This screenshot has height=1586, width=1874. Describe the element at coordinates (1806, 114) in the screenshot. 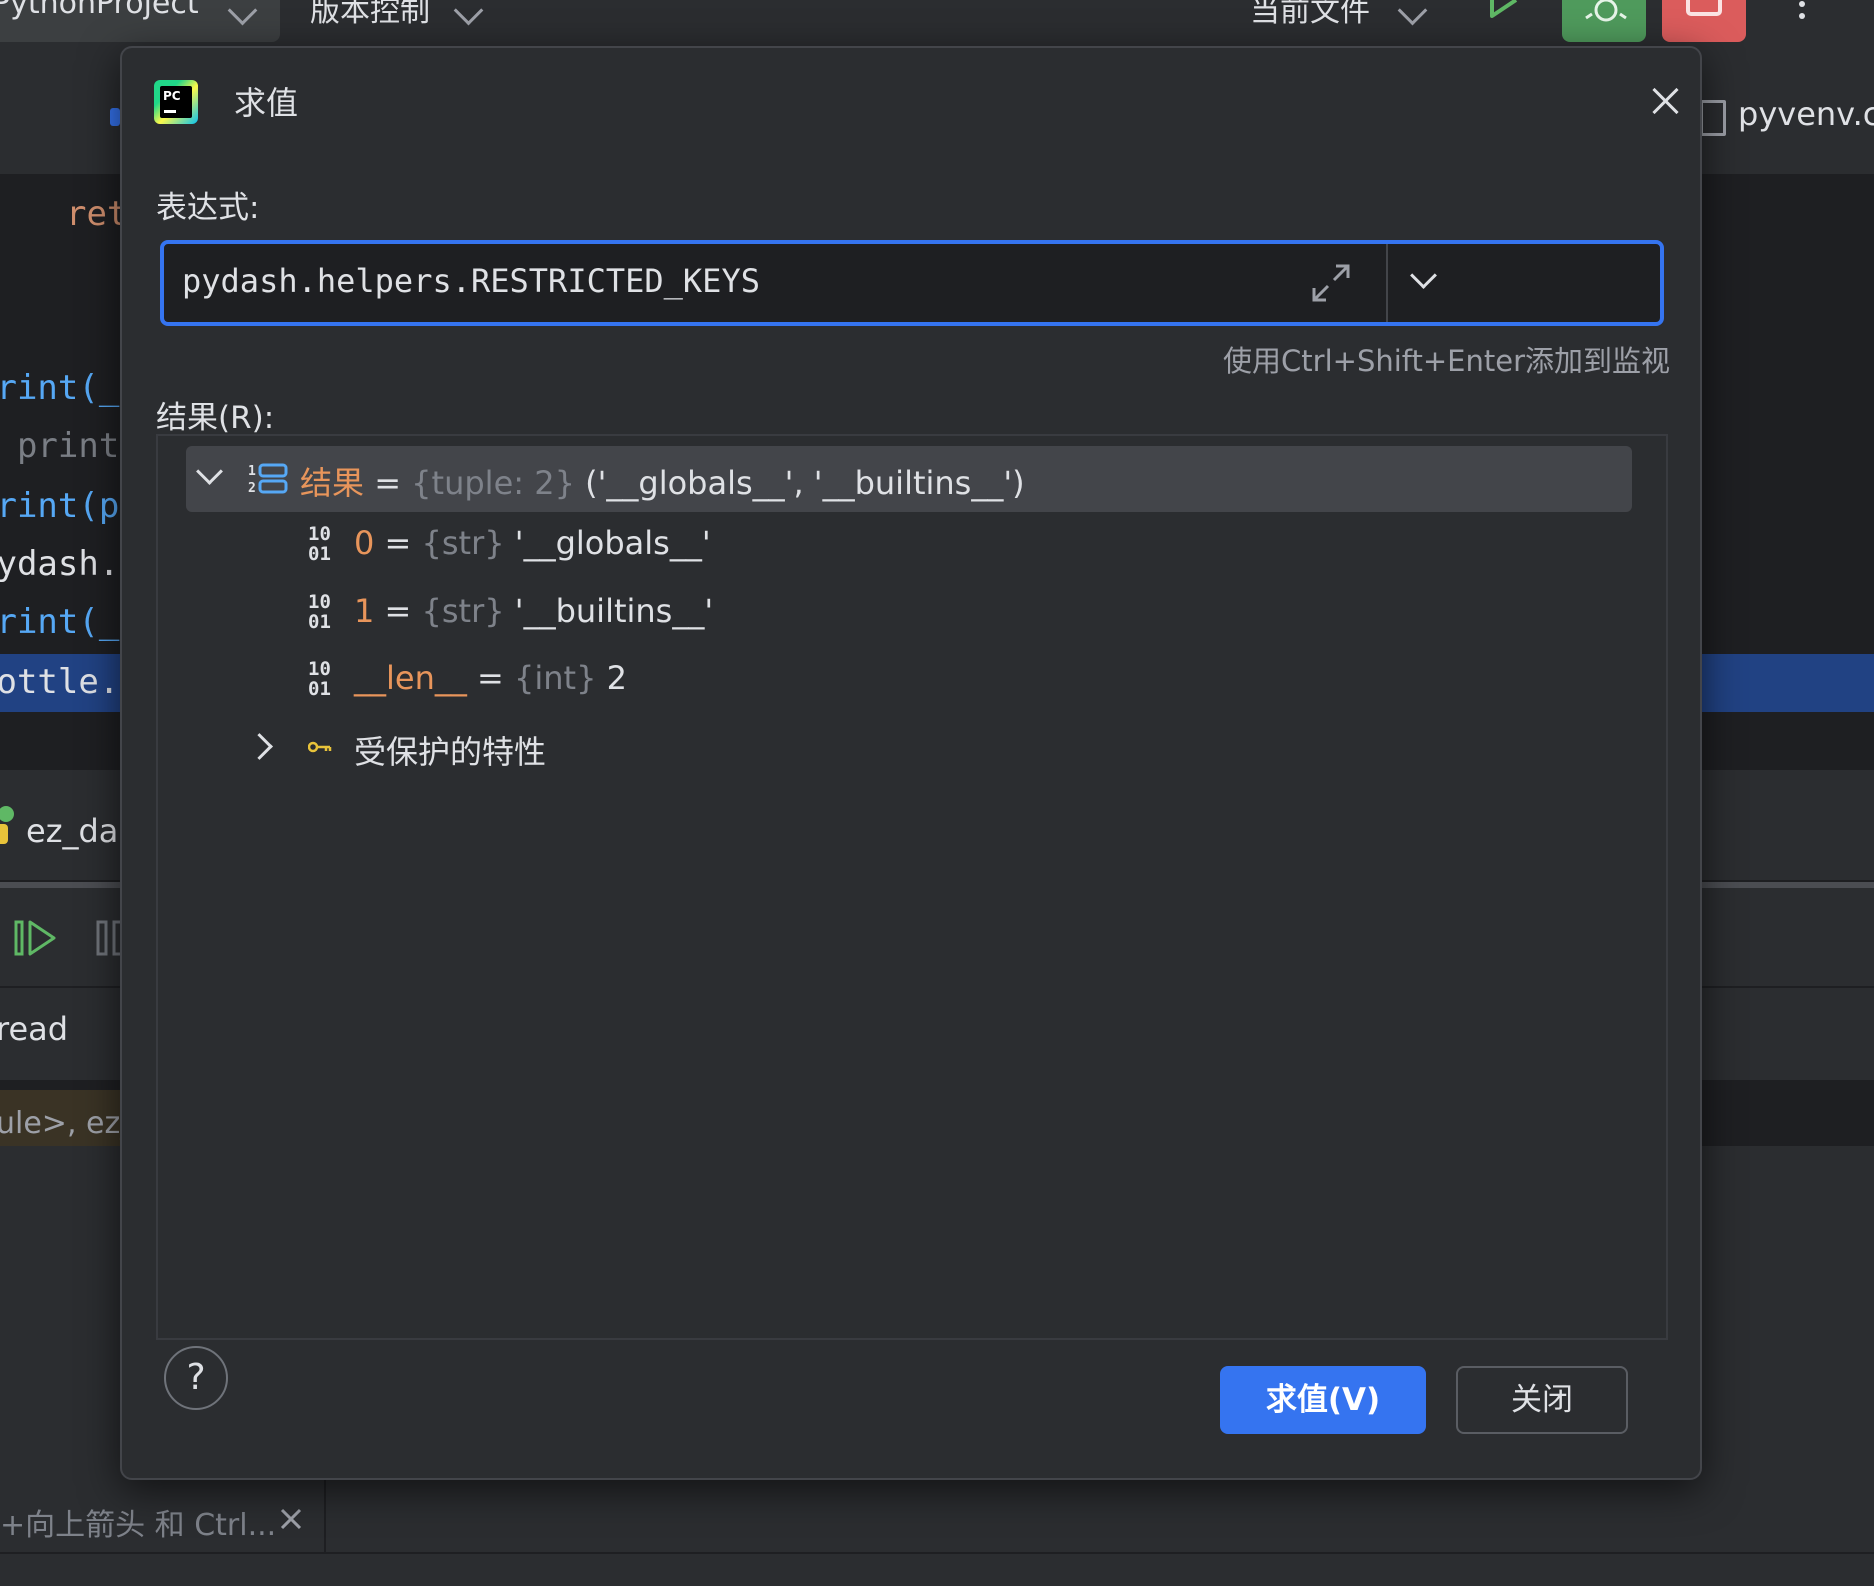

I see `tab-pyvenv: pyvenv.cf` at that location.